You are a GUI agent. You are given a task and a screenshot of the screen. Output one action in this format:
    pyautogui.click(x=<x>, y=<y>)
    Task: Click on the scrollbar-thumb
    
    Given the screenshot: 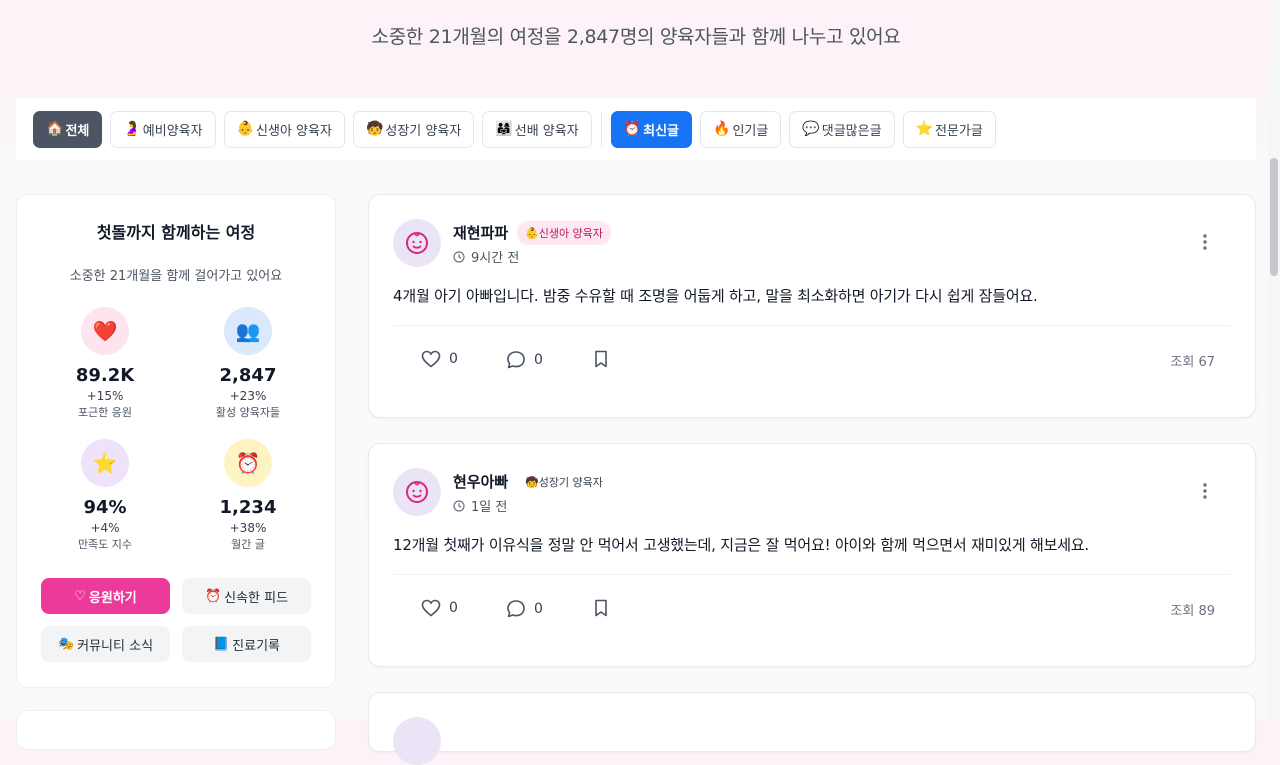 What is the action you would take?
    pyautogui.click(x=1274, y=217)
    